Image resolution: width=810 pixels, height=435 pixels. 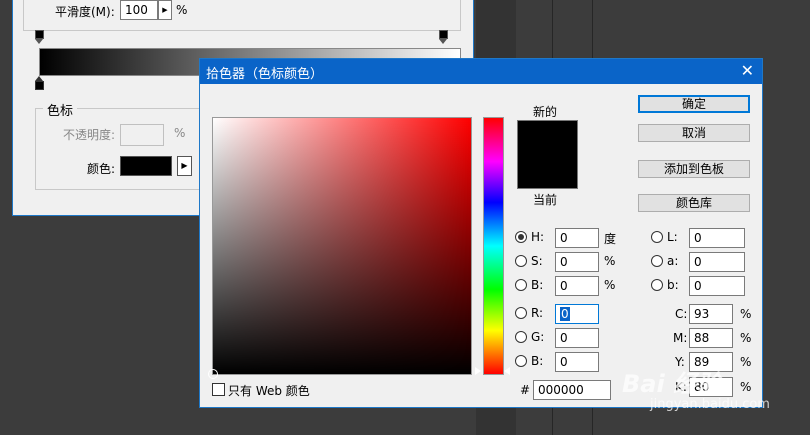 I want to click on magenta-label: M:, so click(x=680, y=338).